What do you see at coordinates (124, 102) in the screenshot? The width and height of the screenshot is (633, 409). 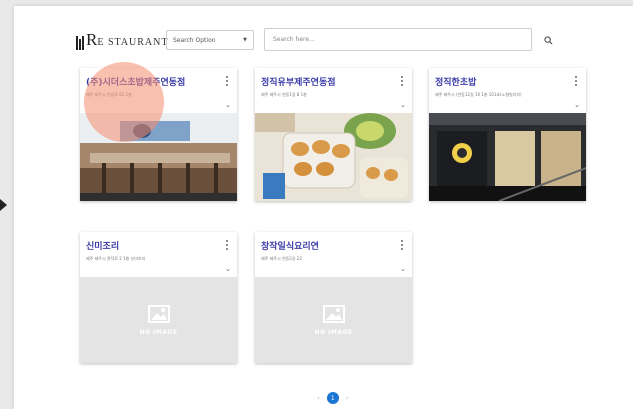 I see `click-ripple` at bounding box center [124, 102].